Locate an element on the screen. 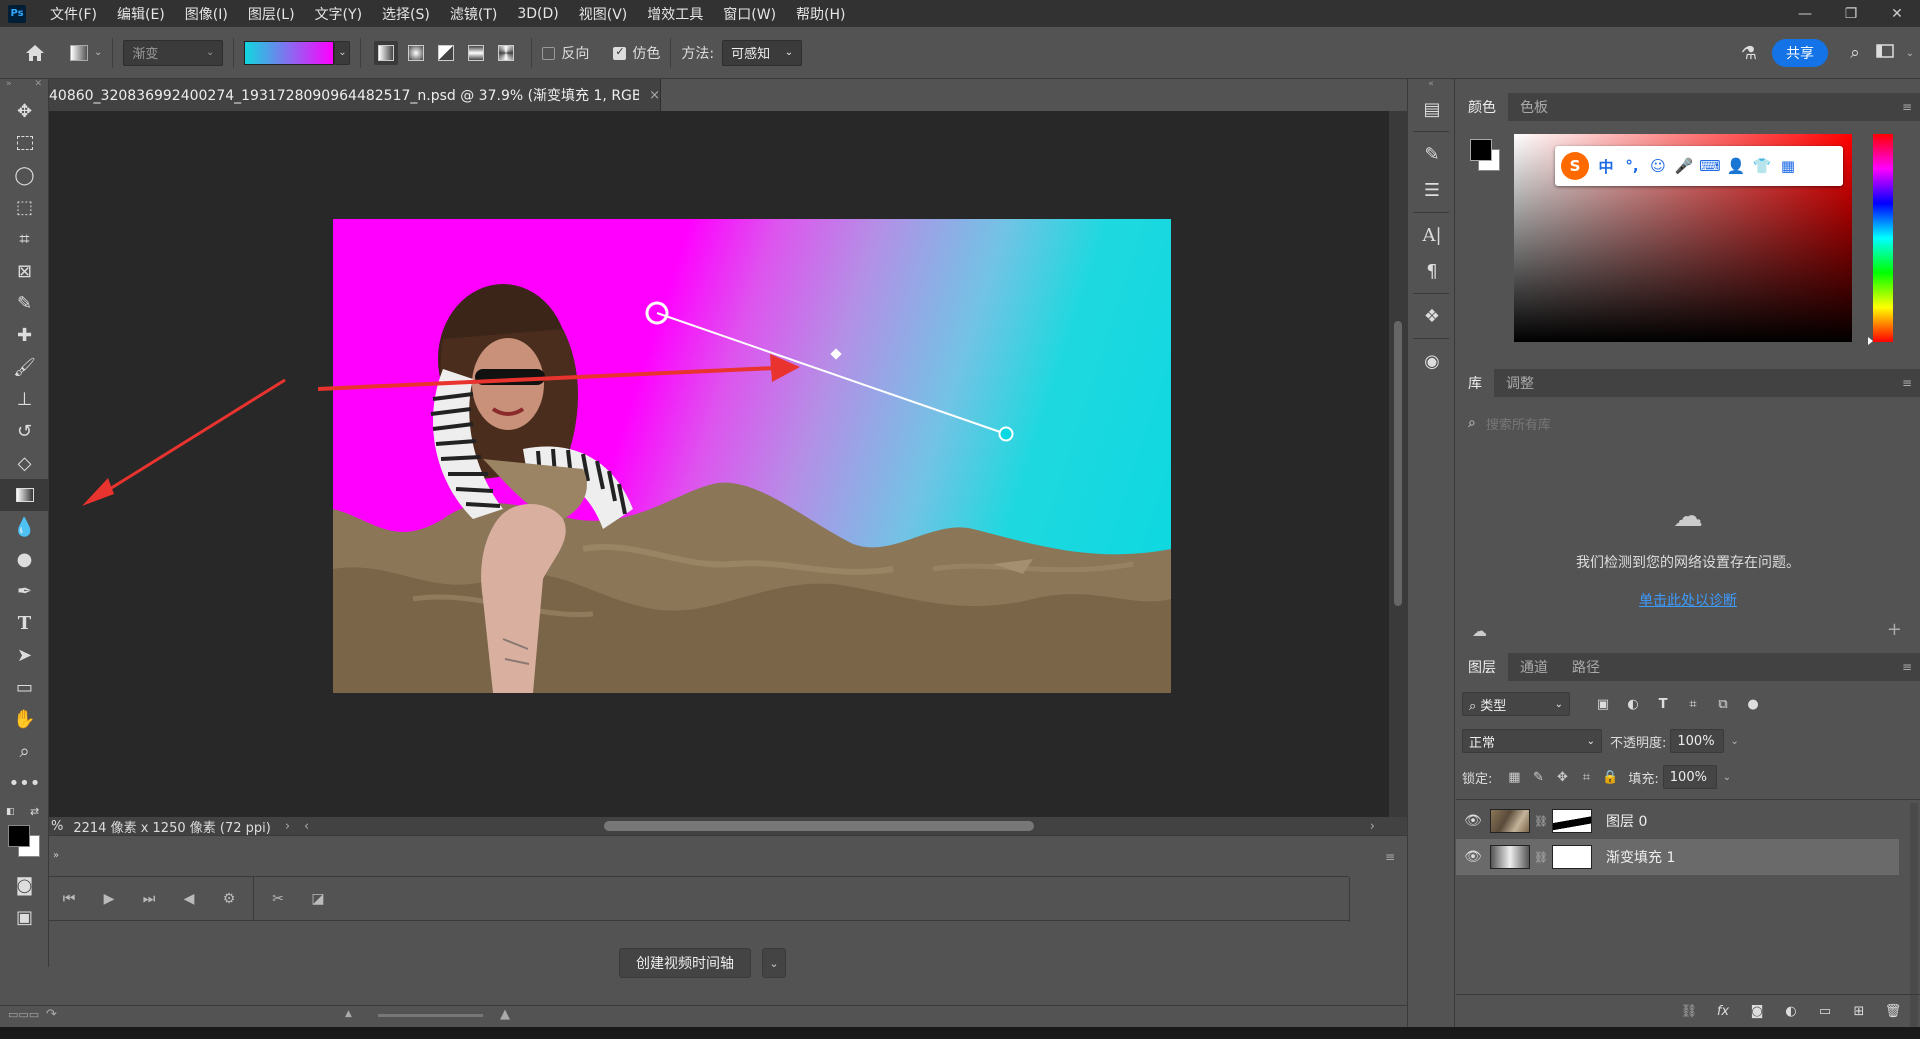 The height and width of the screenshot is (1039, 1920). timeline-collapse-icon: » is located at coordinates (56, 855).